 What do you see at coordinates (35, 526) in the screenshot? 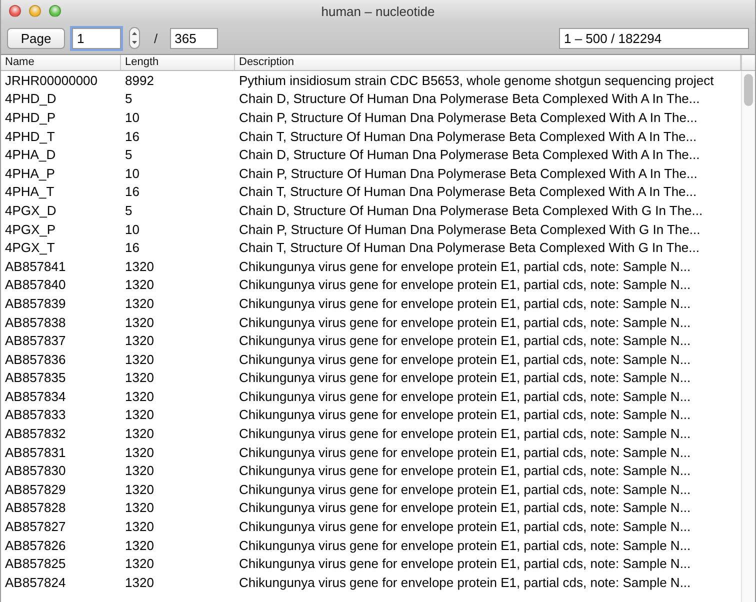
I see `table-cell-text: AB857827` at bounding box center [35, 526].